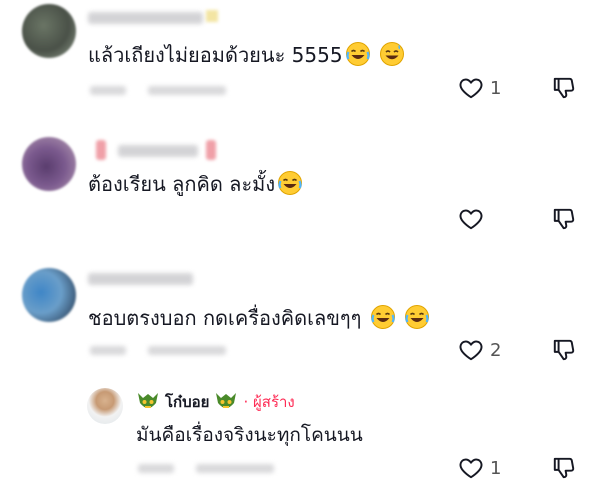 The height and width of the screenshot is (489, 600). Describe the element at coordinates (392, 54) in the screenshot. I see `grinning-sweat-emoji` at that location.